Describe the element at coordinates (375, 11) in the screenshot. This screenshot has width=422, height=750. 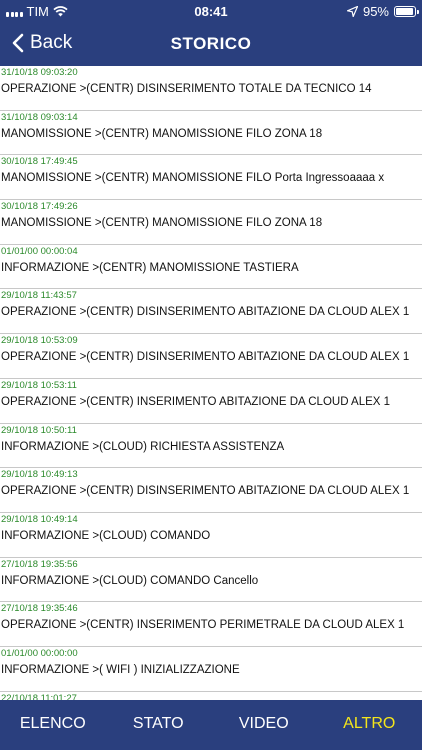
I see `battery-percent: 95%` at that location.